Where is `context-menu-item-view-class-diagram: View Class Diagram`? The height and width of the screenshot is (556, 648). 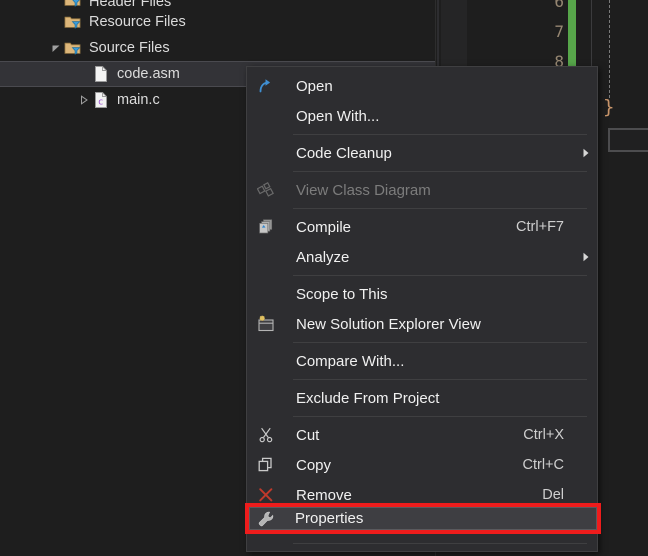
context-menu-item-view-class-diagram: View Class Diagram is located at coordinates (422, 190).